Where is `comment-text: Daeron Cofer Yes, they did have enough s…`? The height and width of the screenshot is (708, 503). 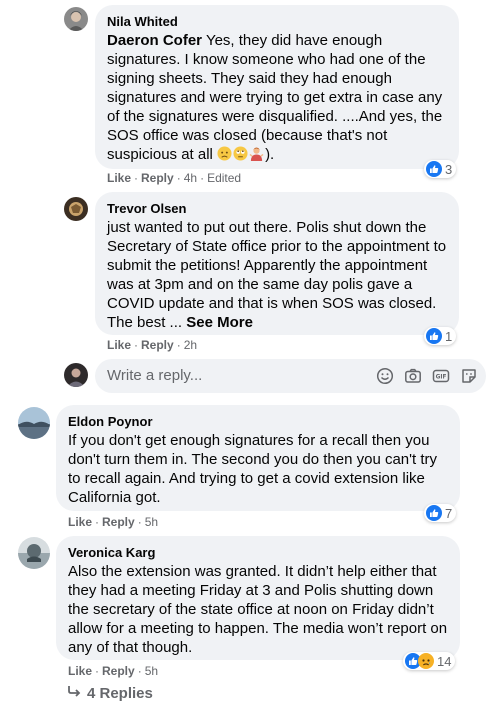 comment-text: Daeron Cofer Yes, they did have enough s… is located at coordinates (277, 97).